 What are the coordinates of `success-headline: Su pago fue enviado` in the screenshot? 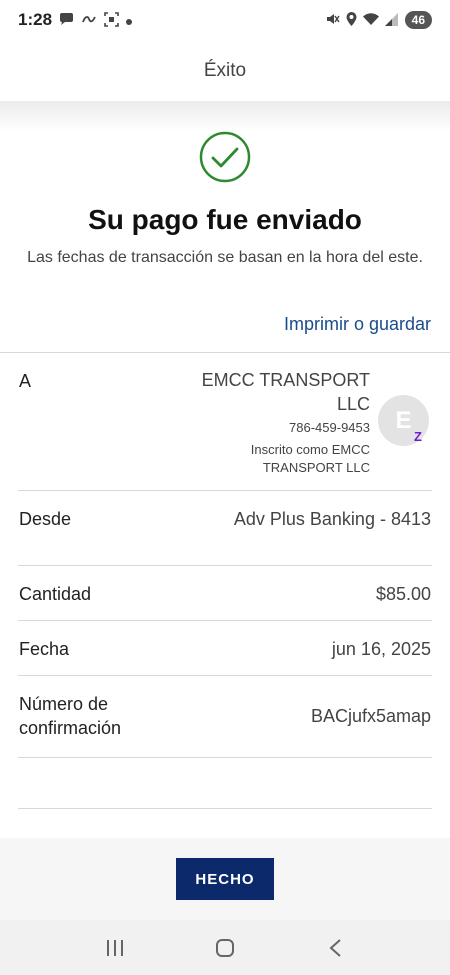 It's located at (225, 219).